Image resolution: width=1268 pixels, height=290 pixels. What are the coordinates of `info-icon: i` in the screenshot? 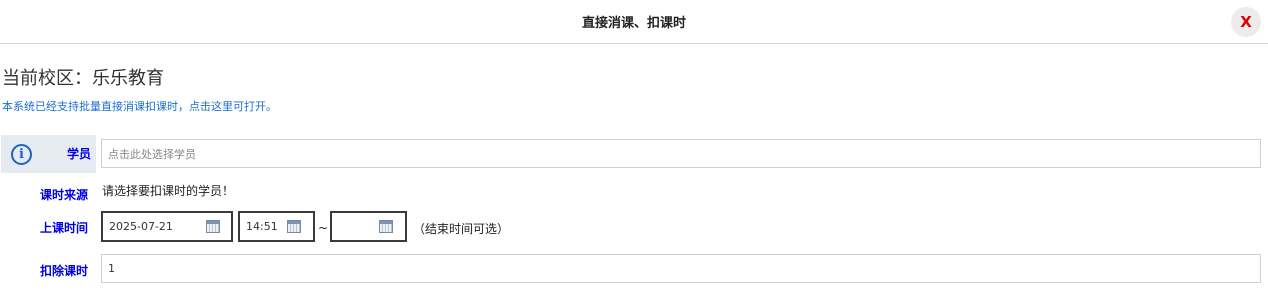 It's located at (21, 154).